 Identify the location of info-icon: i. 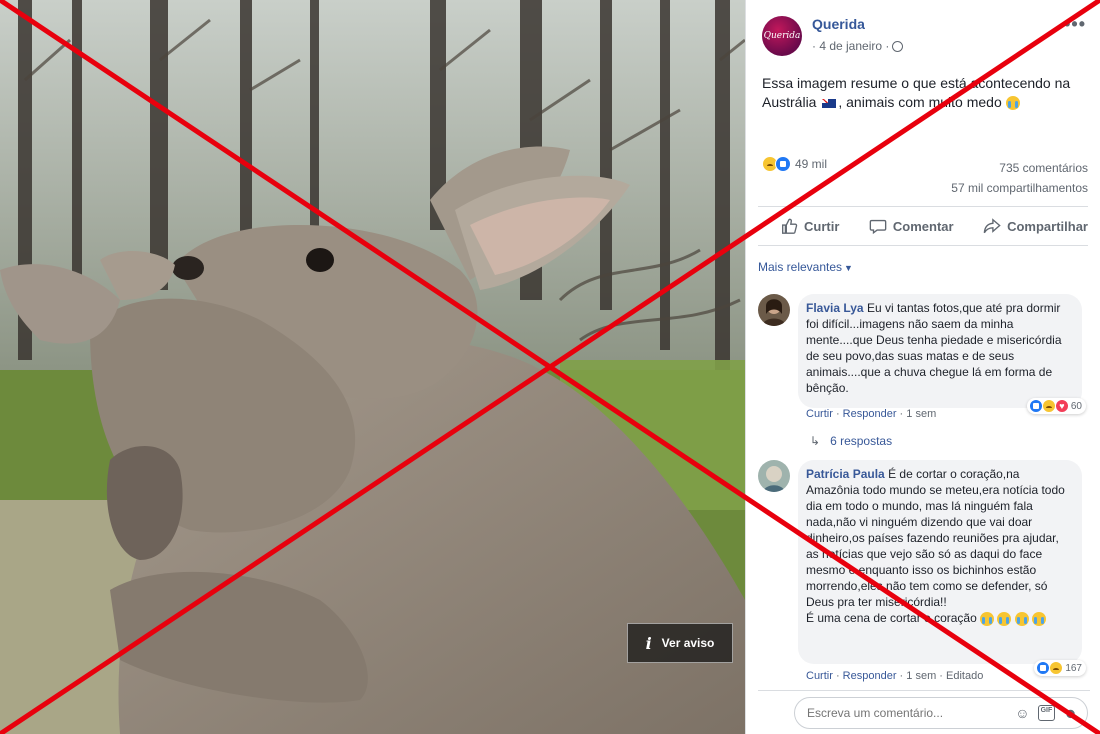
(648, 643).